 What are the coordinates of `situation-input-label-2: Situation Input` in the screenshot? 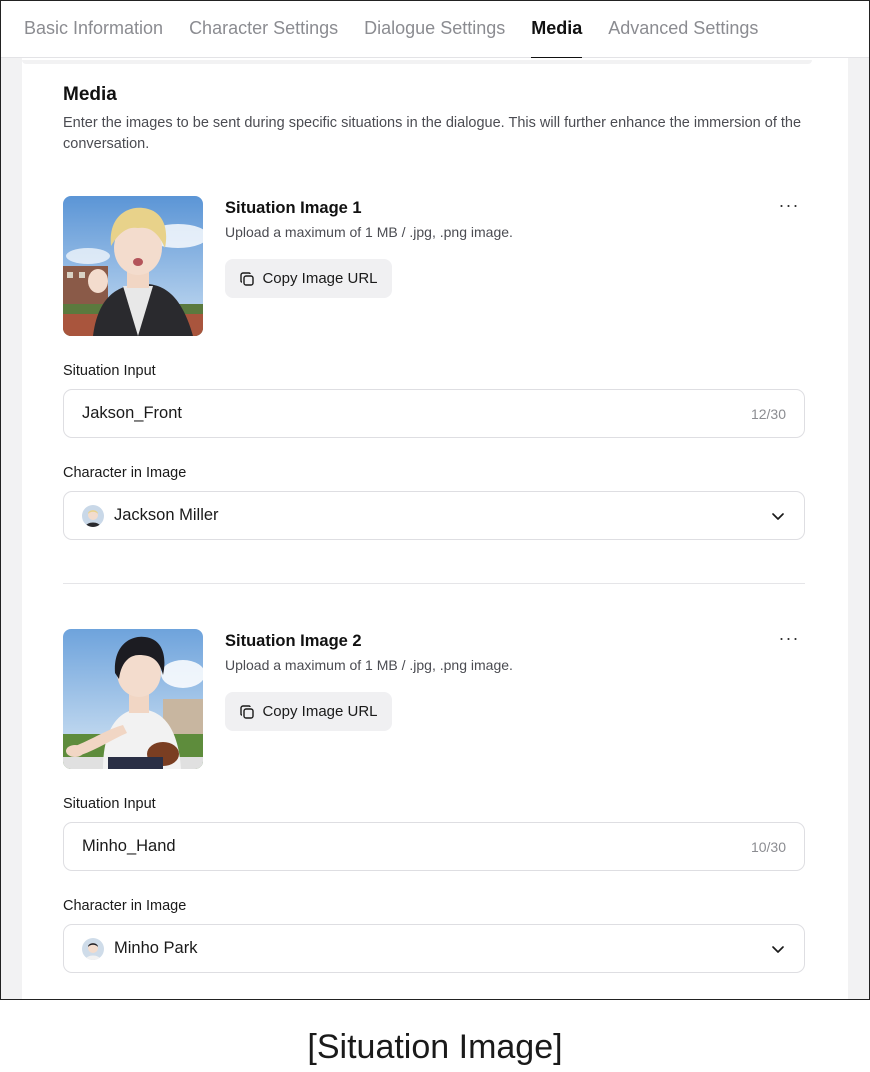 It's located at (109, 804).